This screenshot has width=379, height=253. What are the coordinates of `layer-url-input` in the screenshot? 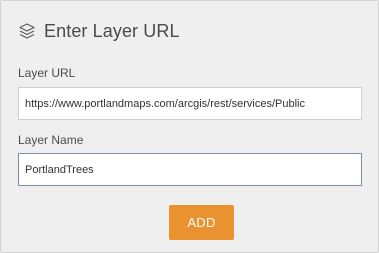 It's located at (190, 103).